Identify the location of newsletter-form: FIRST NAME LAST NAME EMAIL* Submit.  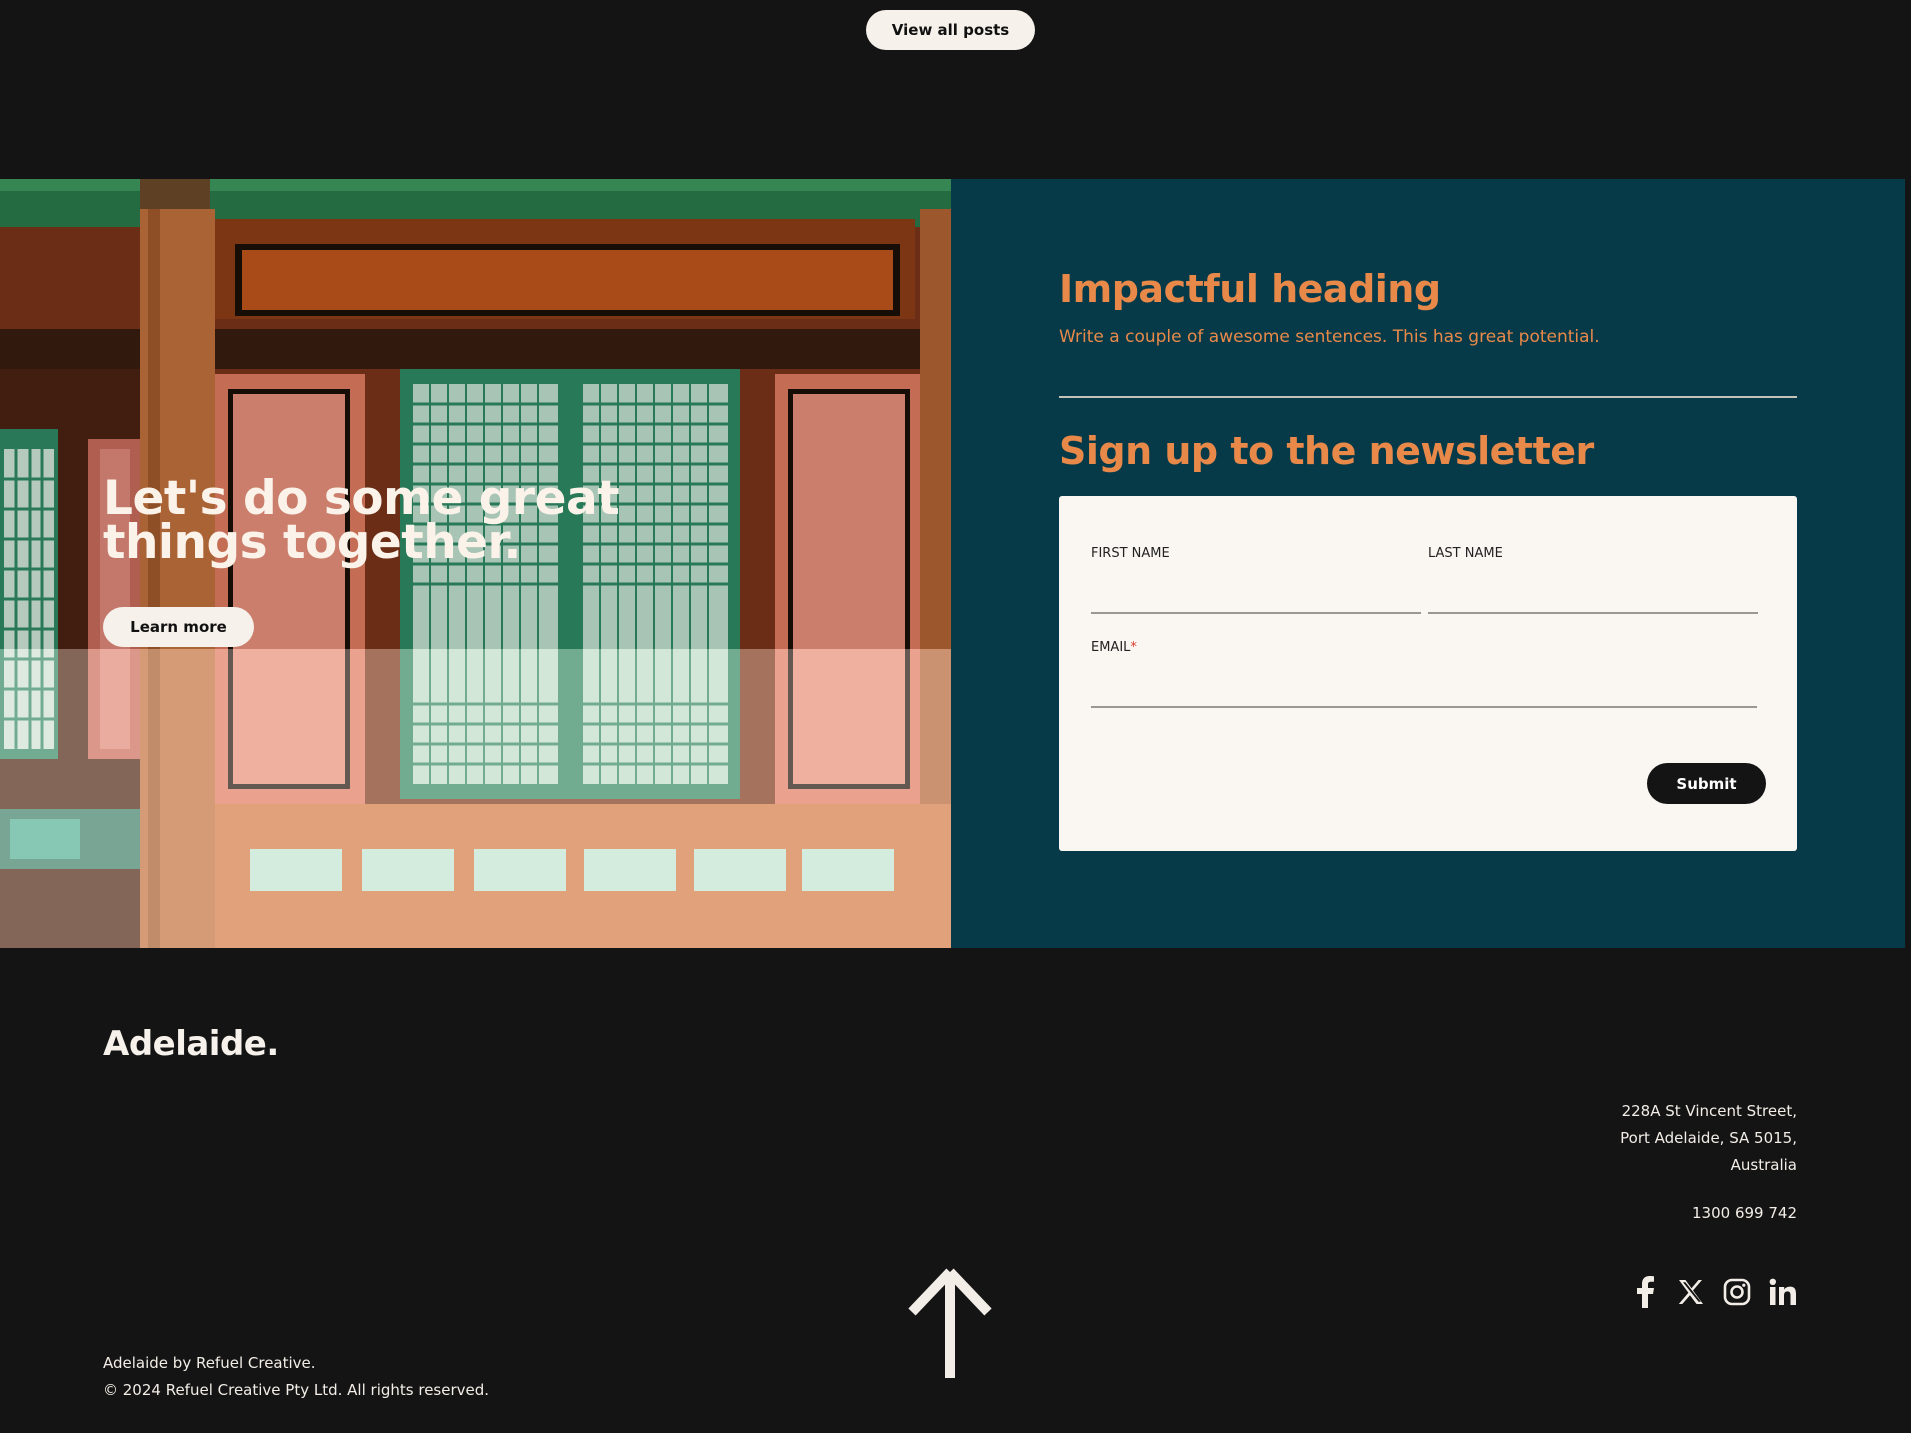
(1428, 673).